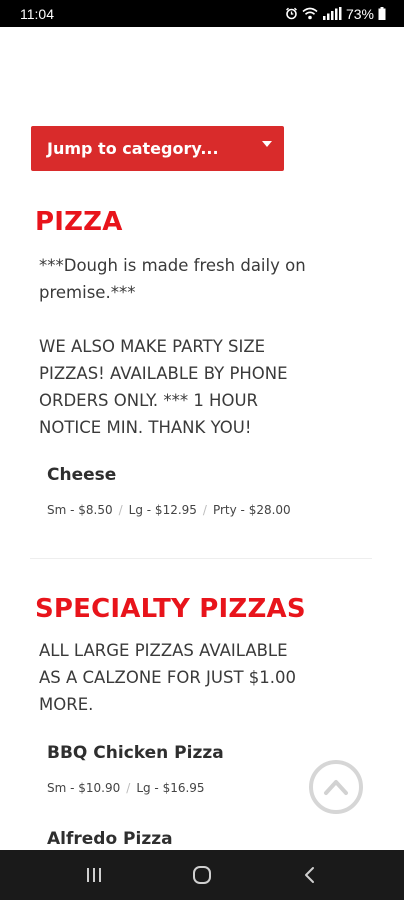 This screenshot has height=900, width=404. What do you see at coordinates (291, 13) in the screenshot?
I see `alarm-icon` at bounding box center [291, 13].